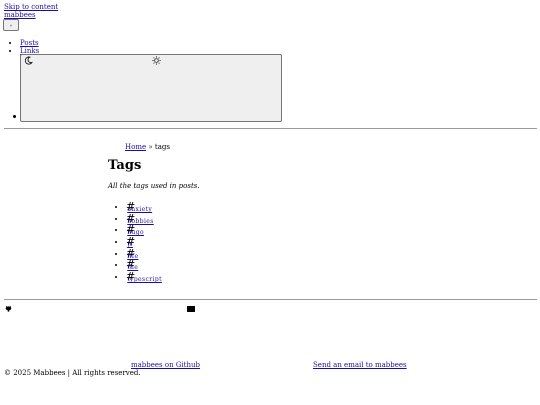 This screenshot has height=405, width=540. I want to click on moon-icon, so click(28, 61).